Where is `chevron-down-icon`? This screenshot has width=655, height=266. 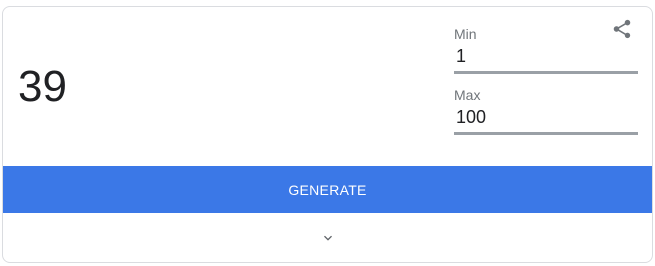
chevron-down-icon is located at coordinates (327, 238).